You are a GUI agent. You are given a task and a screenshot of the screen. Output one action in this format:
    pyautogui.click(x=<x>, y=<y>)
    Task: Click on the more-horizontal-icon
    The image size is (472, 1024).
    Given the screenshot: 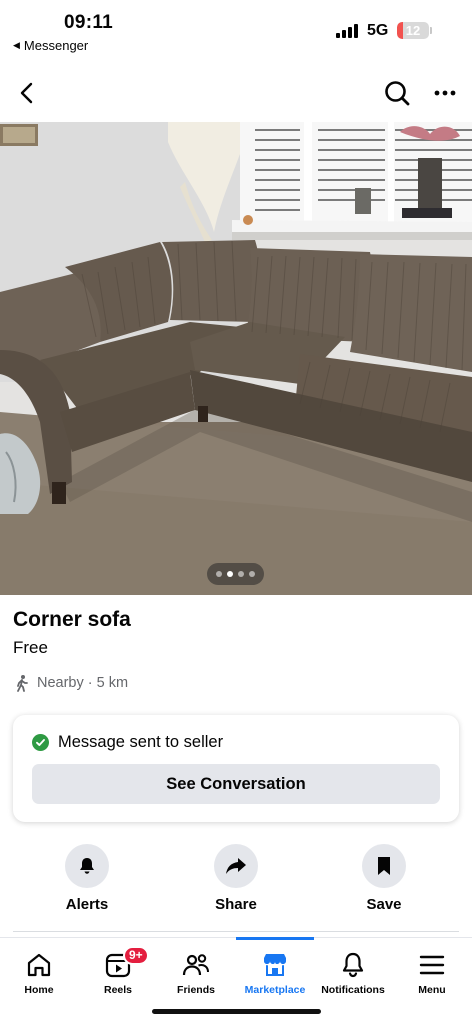 What is the action you would take?
    pyautogui.click(x=445, y=93)
    